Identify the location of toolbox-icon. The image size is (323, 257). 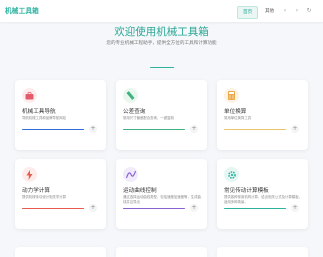
(29, 95).